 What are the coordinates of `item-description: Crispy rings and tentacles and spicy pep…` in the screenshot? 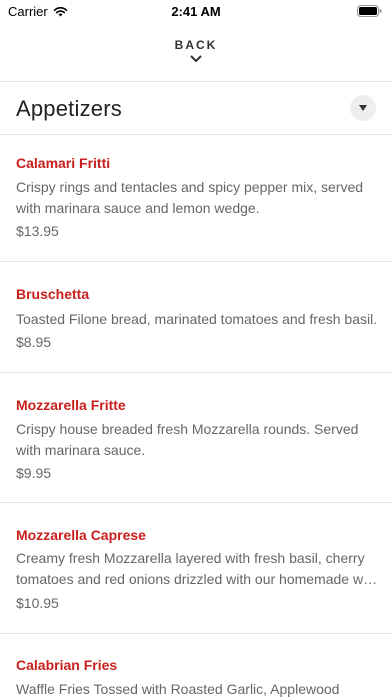 It's located at (190, 197).